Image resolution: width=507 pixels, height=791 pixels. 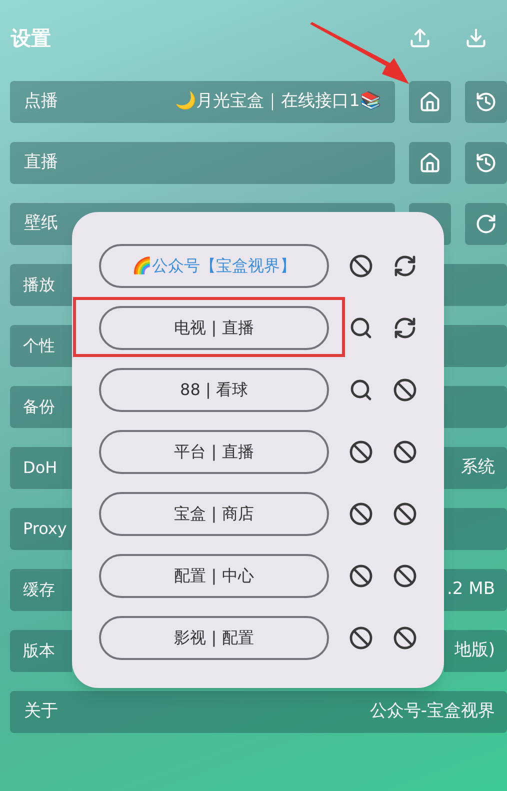 What do you see at coordinates (41, 712) in the screenshot?
I see `setting-label: 关于` at bounding box center [41, 712].